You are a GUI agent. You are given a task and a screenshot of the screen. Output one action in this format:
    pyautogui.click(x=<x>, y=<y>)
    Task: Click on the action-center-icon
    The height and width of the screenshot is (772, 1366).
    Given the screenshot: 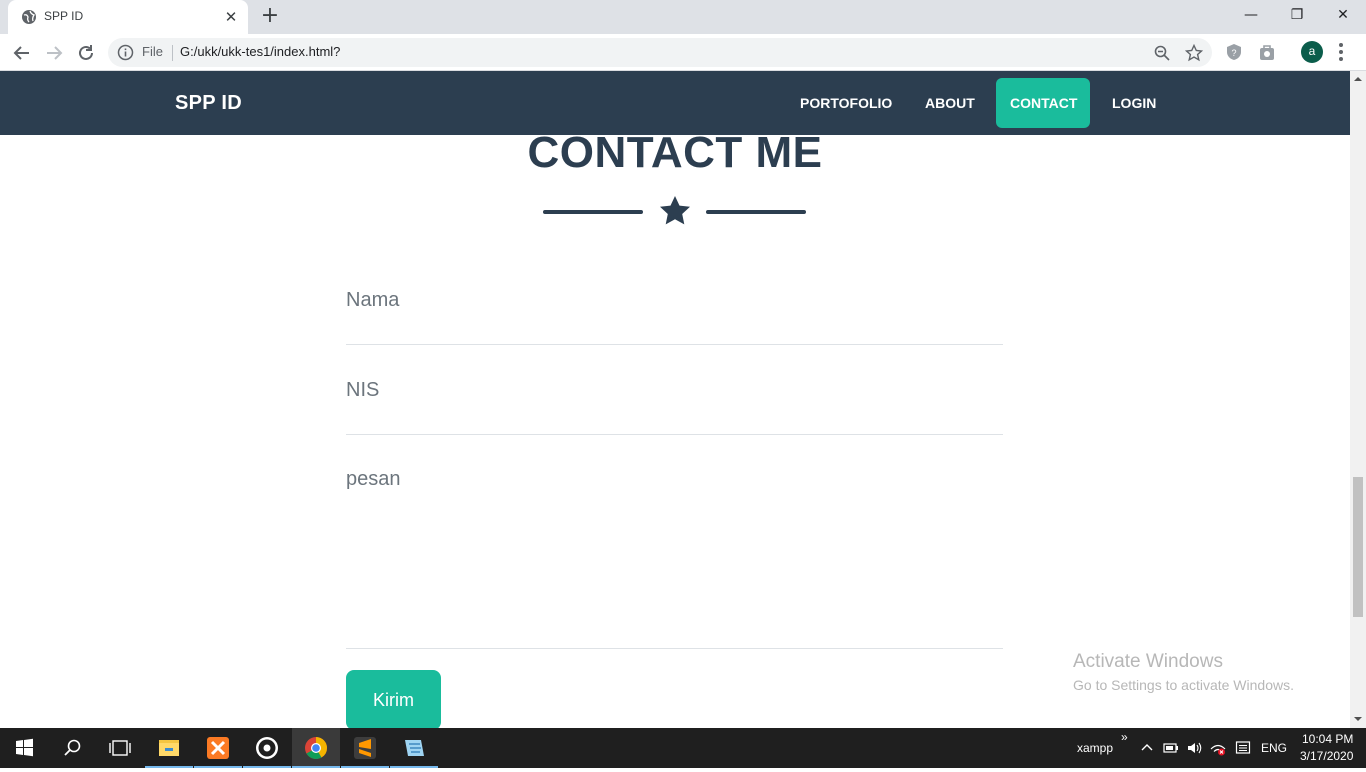 What is the action you would take?
    pyautogui.click(x=1243, y=748)
    